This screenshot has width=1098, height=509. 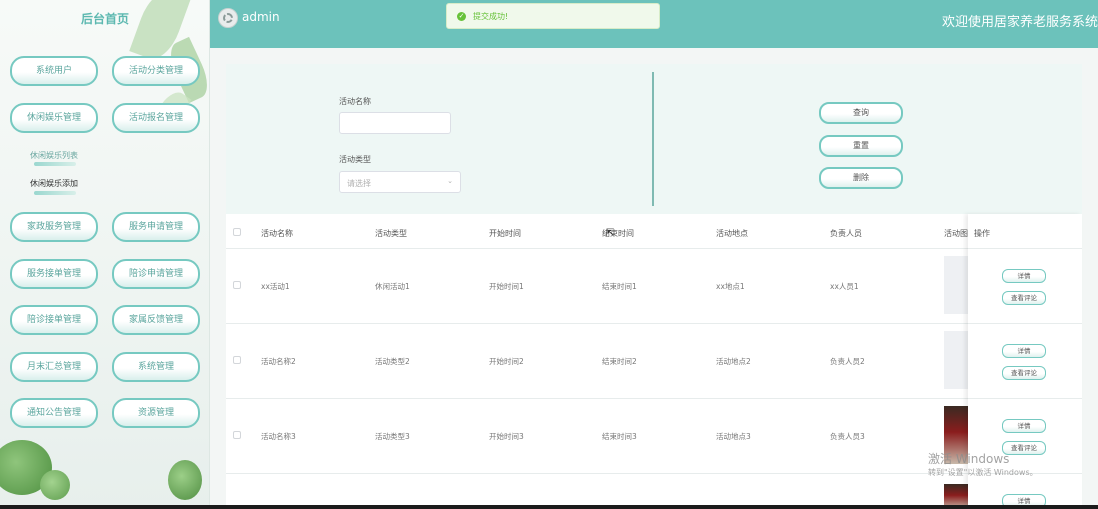 I want to click on menu-family-feedback: 家属反馈管理, so click(x=156, y=320).